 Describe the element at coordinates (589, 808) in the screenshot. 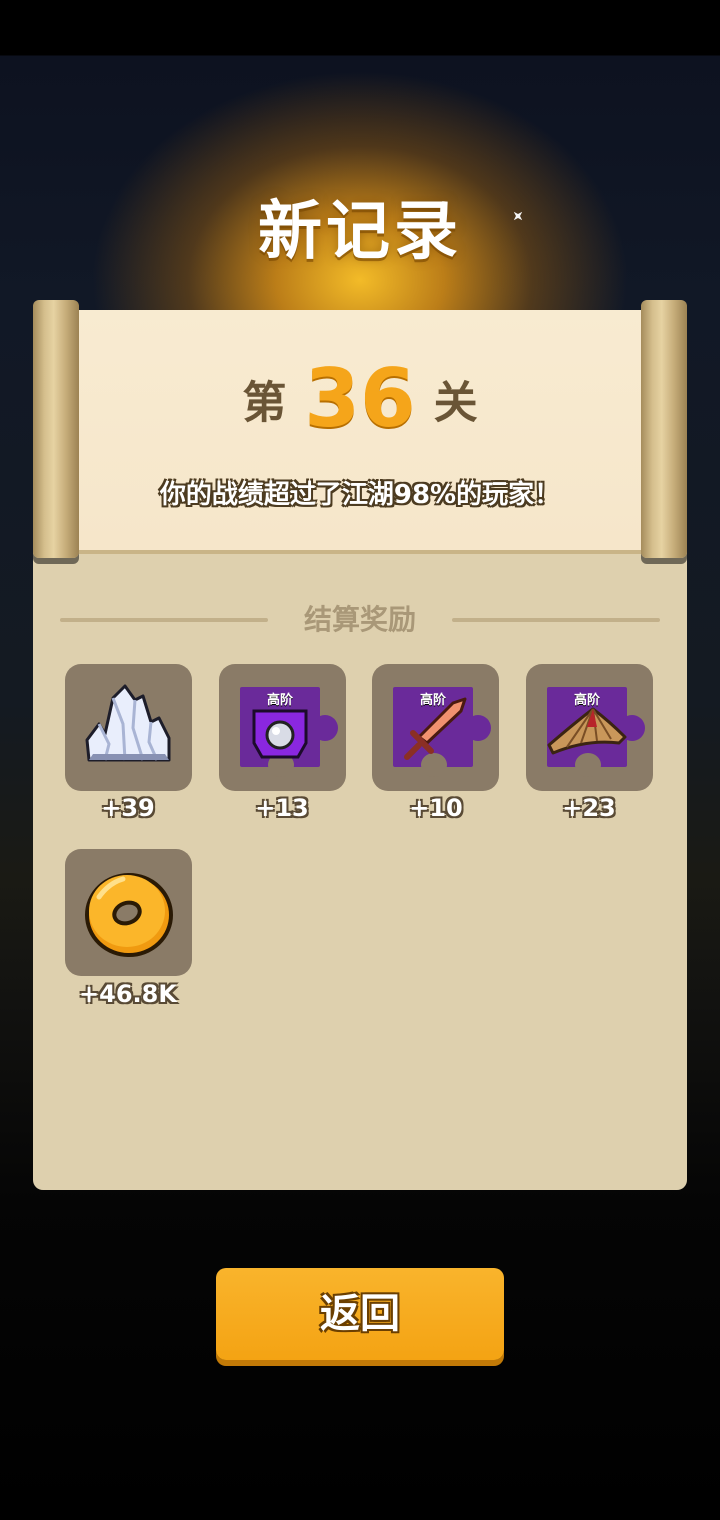

I see `reward-amount: +23` at that location.